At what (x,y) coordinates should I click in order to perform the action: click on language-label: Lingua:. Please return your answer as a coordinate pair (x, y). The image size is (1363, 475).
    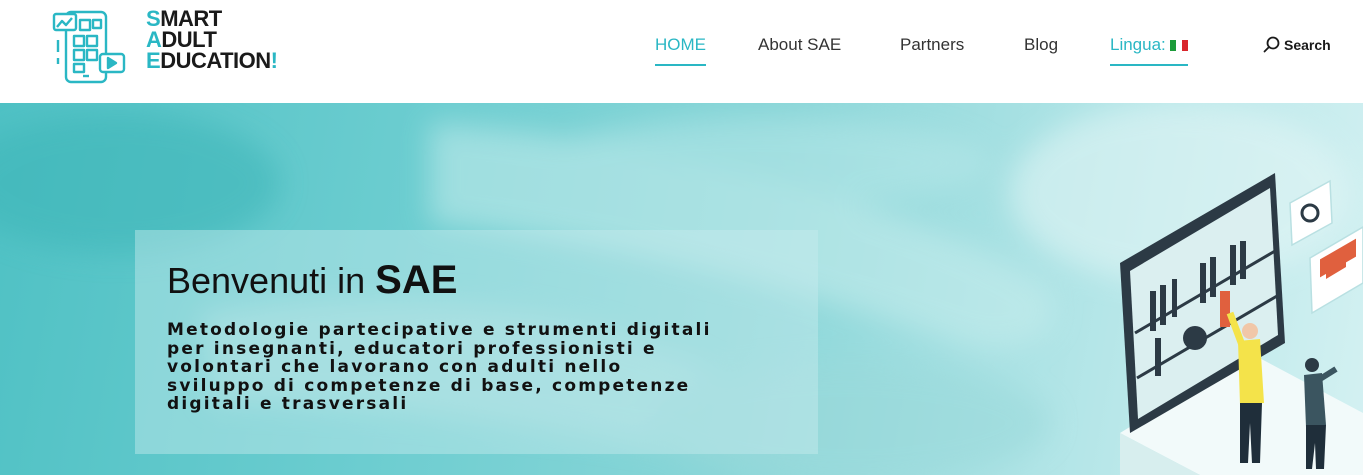
    Looking at the image, I should click on (1138, 44).